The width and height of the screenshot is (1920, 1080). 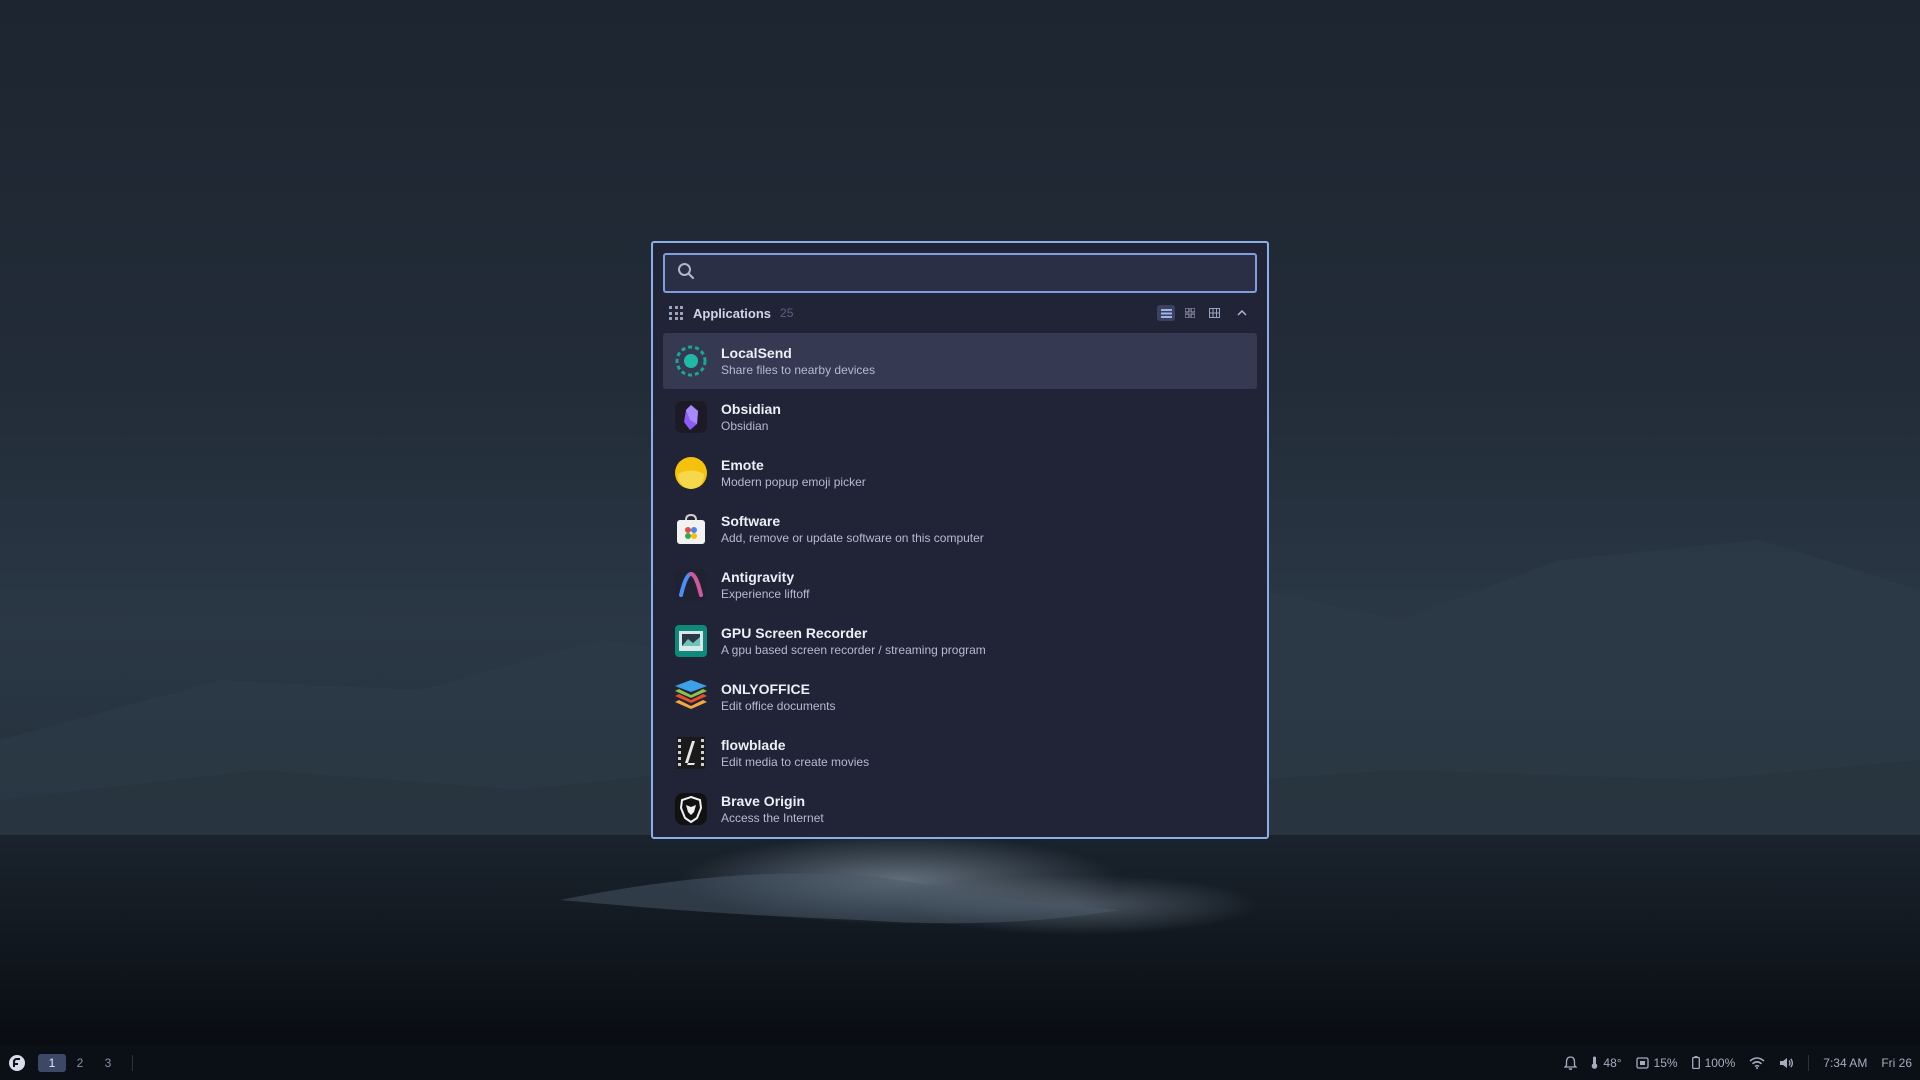 What do you see at coordinates (80, 1063) in the screenshot?
I see `workspace-2: 2` at bounding box center [80, 1063].